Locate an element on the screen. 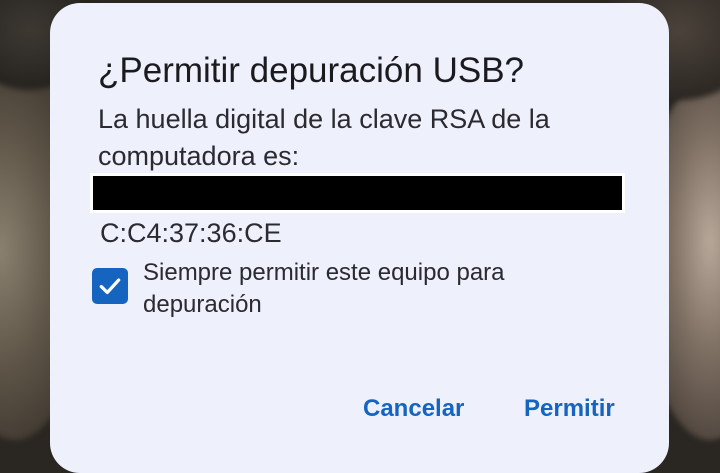 Image resolution: width=720 pixels, height=473 pixels. always-allow-checkbox is located at coordinates (110, 286).